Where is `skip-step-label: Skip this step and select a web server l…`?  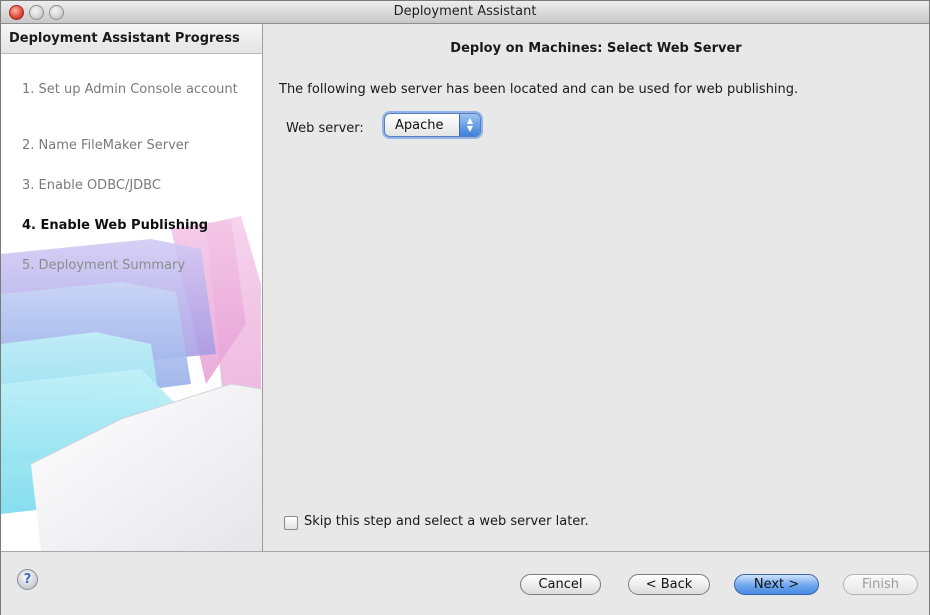
skip-step-label: Skip this step and select a web server l… is located at coordinates (446, 521).